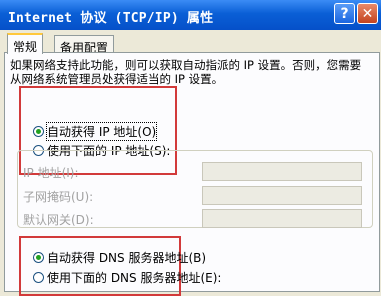 This screenshot has width=381, height=296. I want to click on subnet-mask-field, so click(282, 195).